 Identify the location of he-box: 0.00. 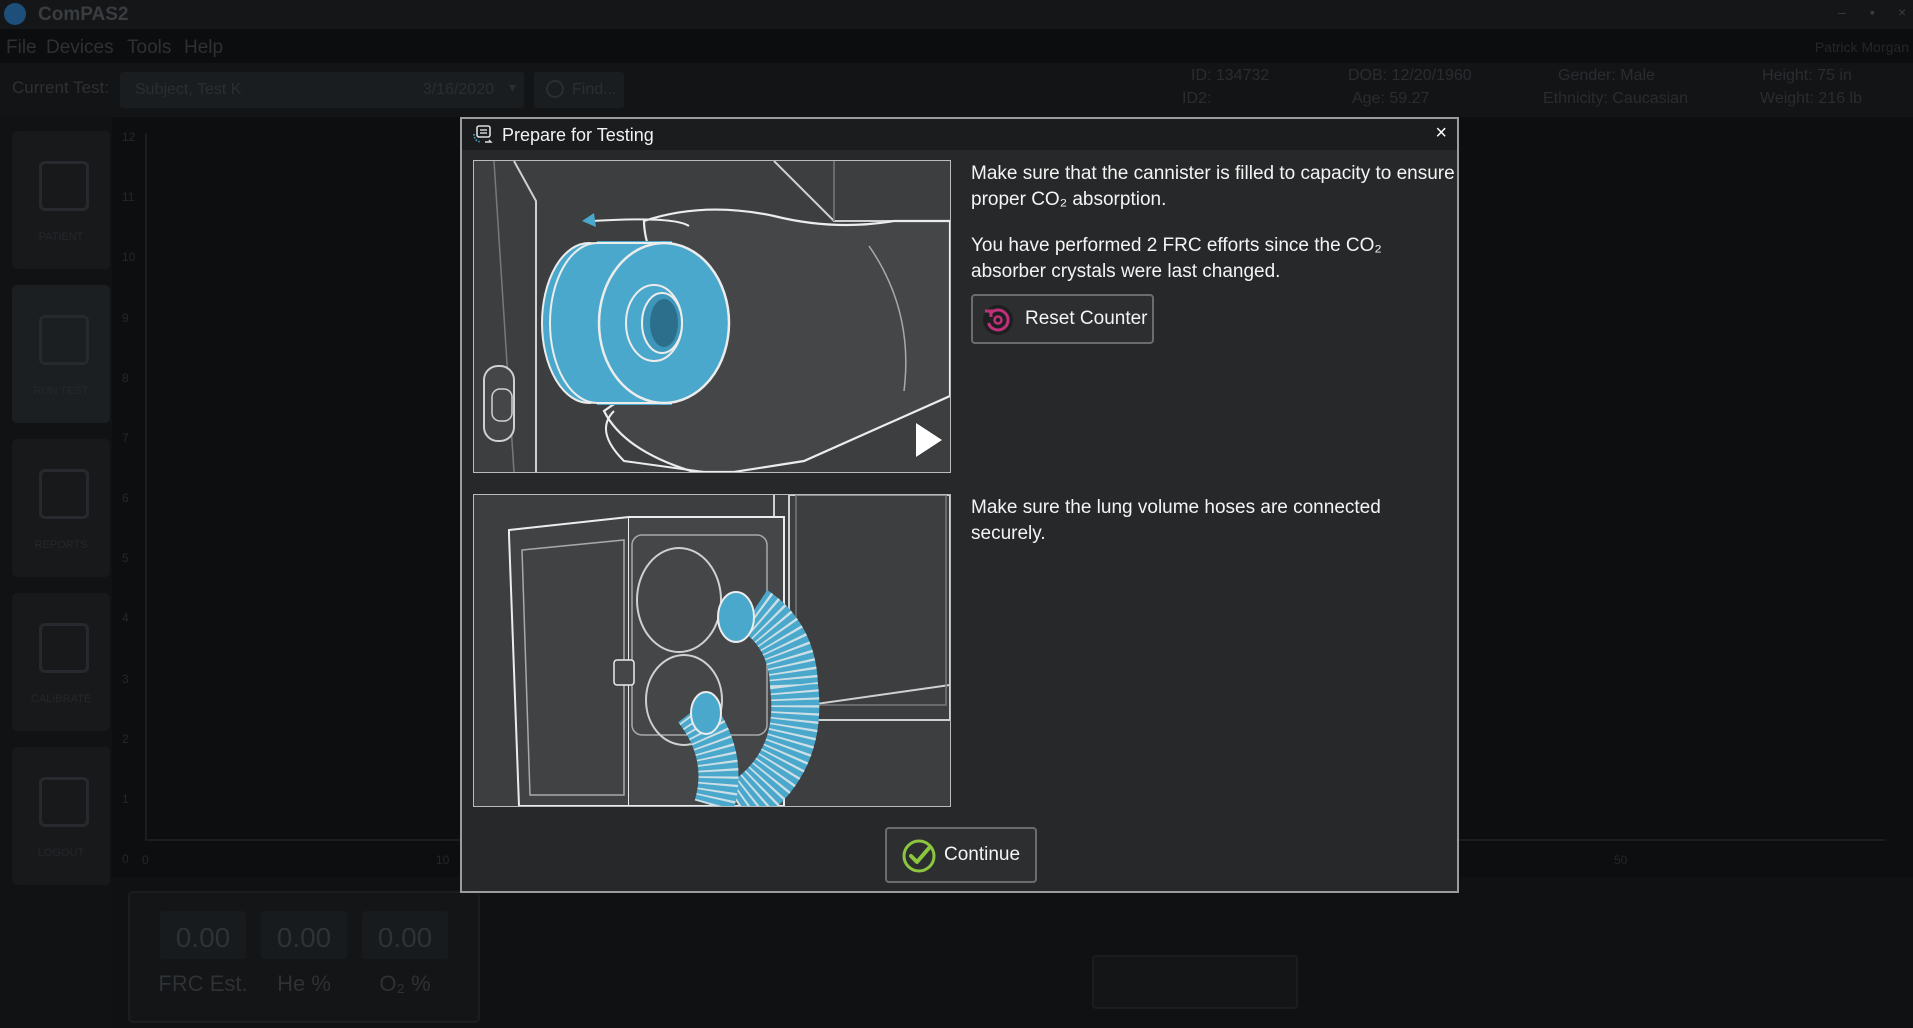
(304, 935).